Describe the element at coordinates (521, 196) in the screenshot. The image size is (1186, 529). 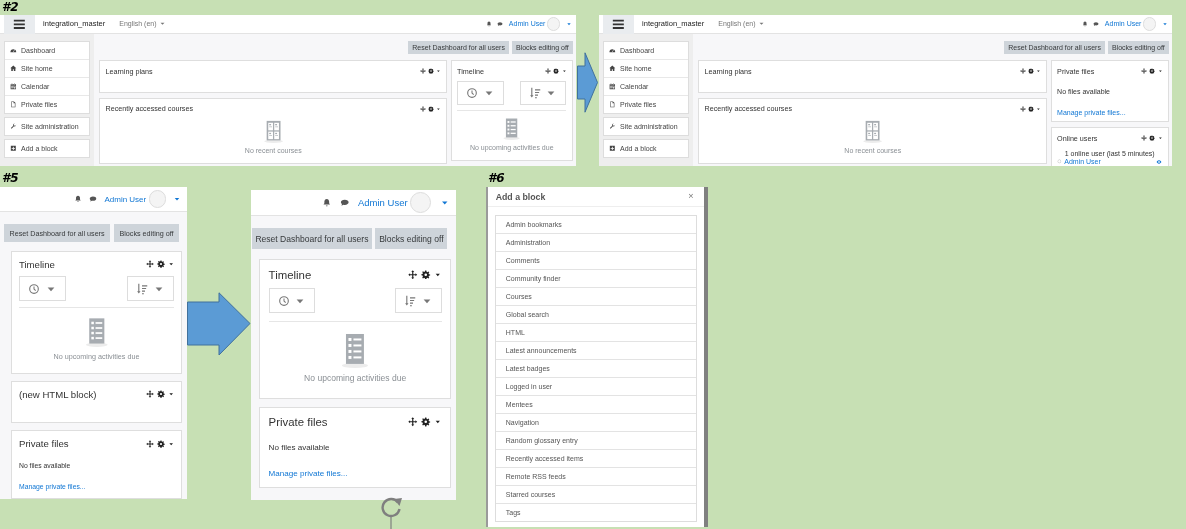
I see `dialog-title: Add a block` at that location.